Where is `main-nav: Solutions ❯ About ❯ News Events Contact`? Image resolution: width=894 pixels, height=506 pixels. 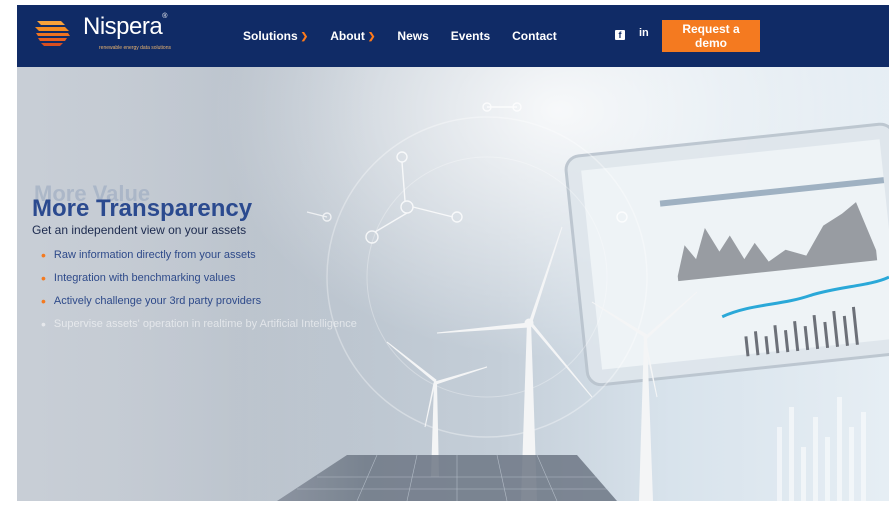
main-nav: Solutions ❯ About ❯ News Events Contact is located at coordinates (411, 36).